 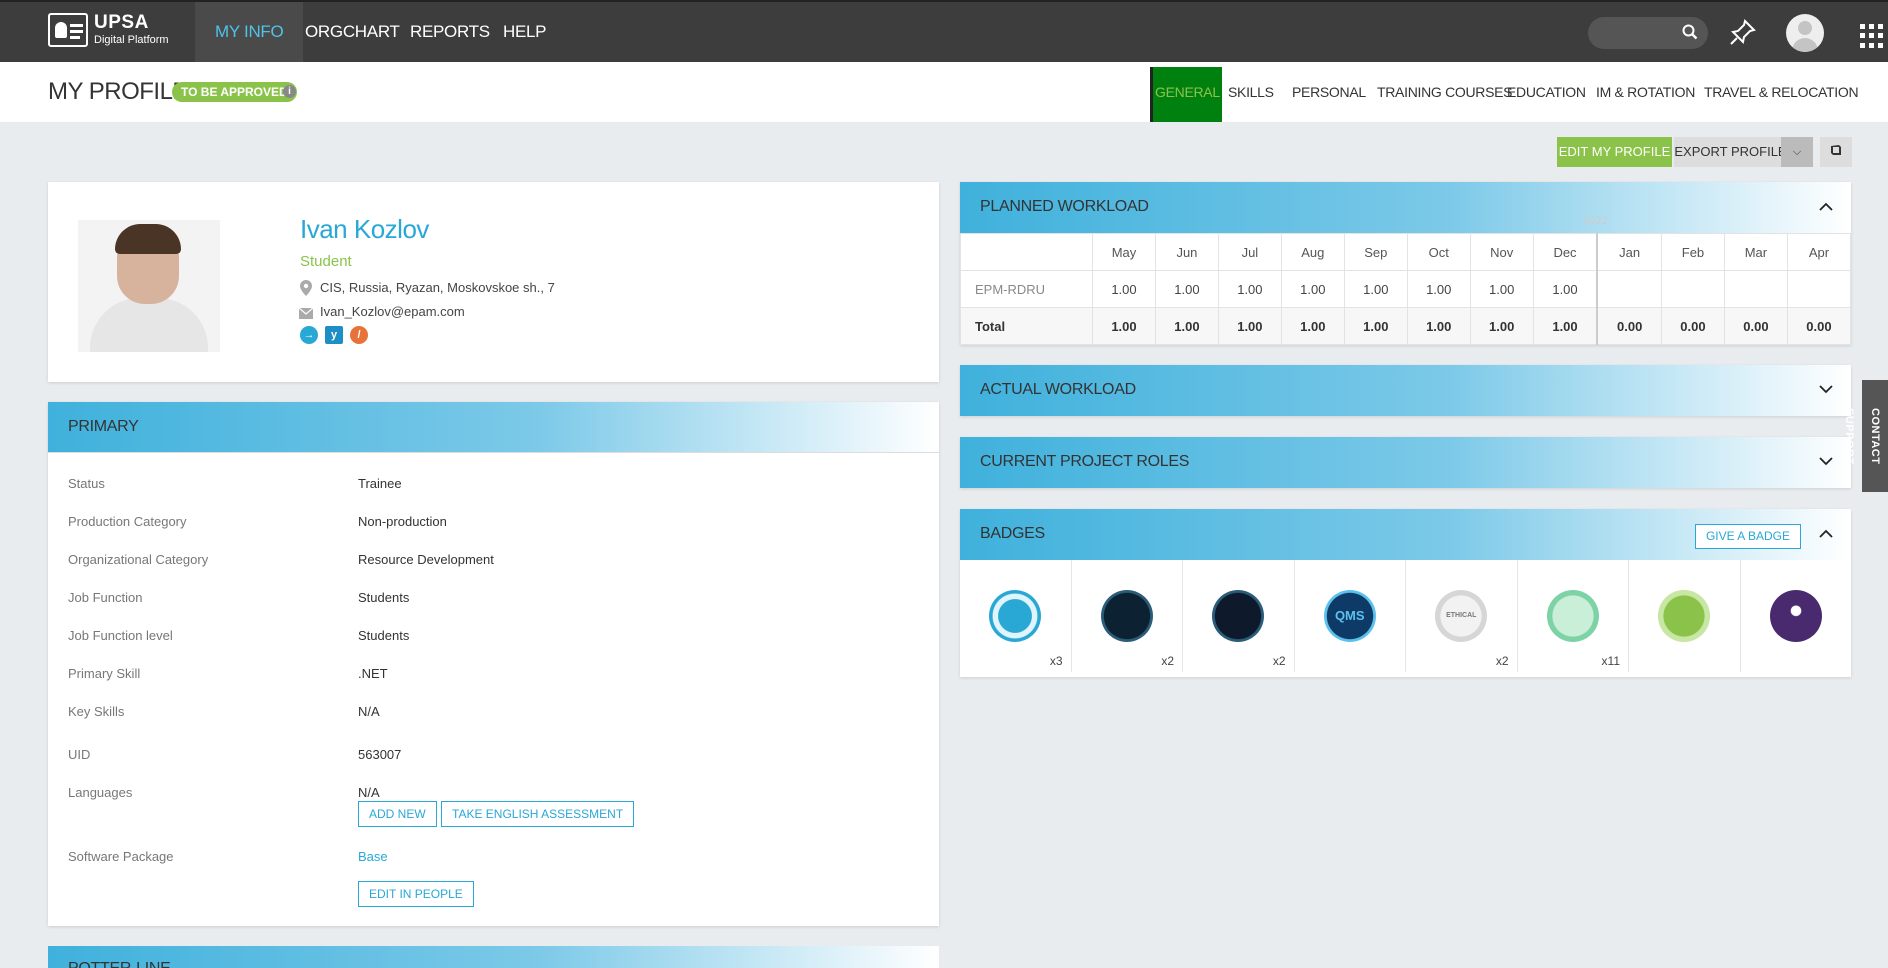 I want to click on badge-item: QMS, so click(x=1350, y=616).